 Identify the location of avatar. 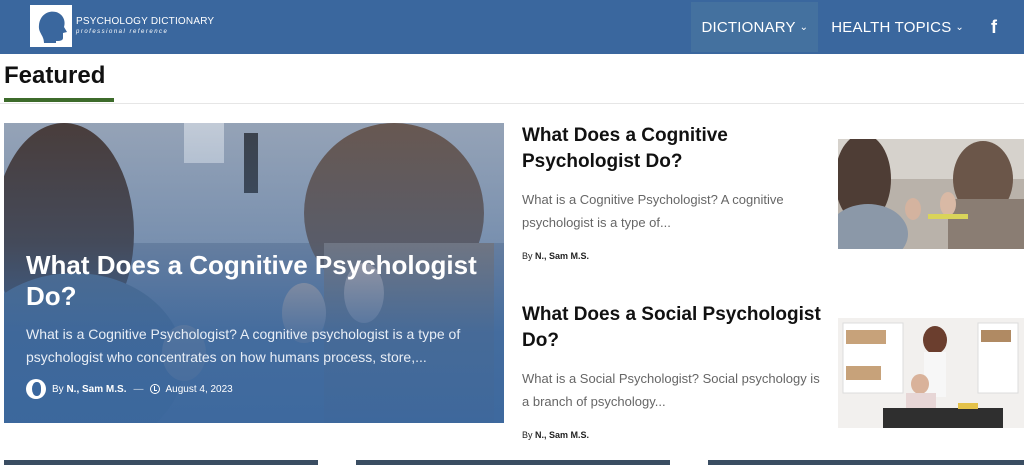
(36, 389).